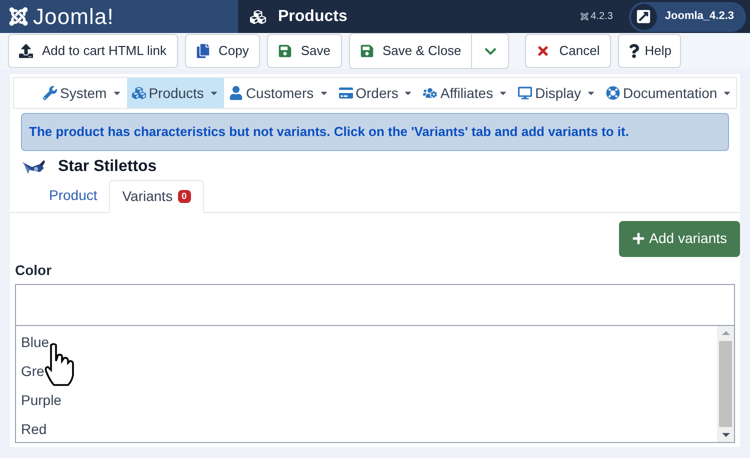 Image resolution: width=750 pixels, height=458 pixels. I want to click on version-text: 4.2.3, so click(601, 17).